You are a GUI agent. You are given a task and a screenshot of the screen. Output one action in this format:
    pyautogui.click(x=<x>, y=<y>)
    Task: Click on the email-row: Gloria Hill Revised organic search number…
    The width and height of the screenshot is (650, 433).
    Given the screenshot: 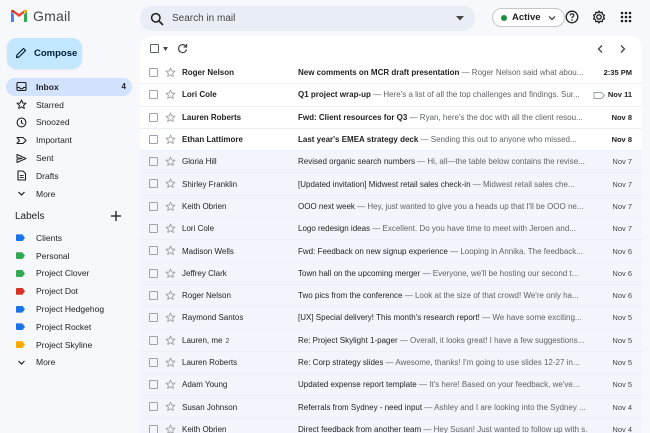 What is the action you would take?
    pyautogui.click(x=391, y=162)
    